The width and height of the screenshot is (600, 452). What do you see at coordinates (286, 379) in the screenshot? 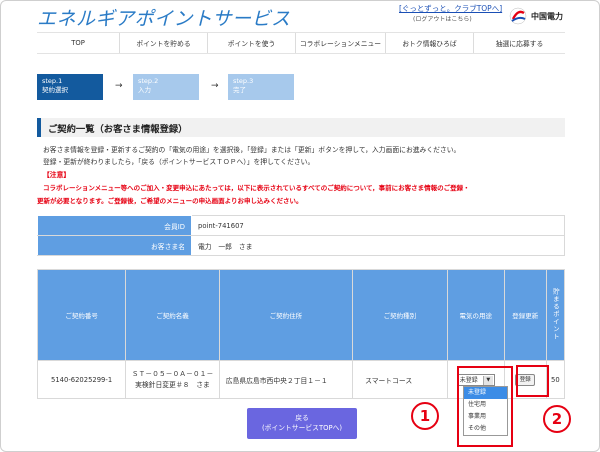
I see `contract-address: 広島県広島市西中央２丁目１－１` at bounding box center [286, 379].